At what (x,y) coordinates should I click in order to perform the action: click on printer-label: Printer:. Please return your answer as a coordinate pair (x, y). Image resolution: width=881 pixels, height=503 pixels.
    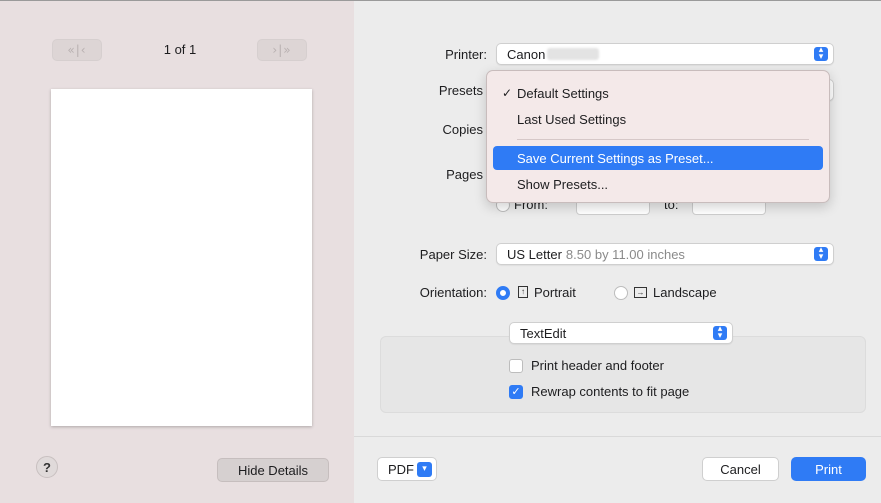
    Looking at the image, I should click on (466, 54).